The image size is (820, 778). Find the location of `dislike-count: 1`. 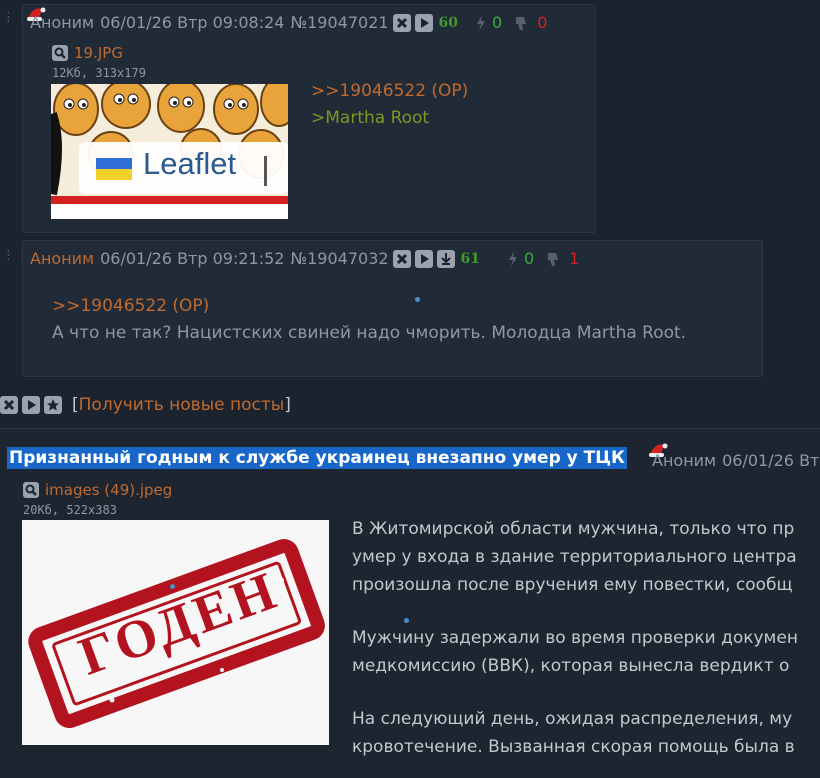

dislike-count: 1 is located at coordinates (574, 258).